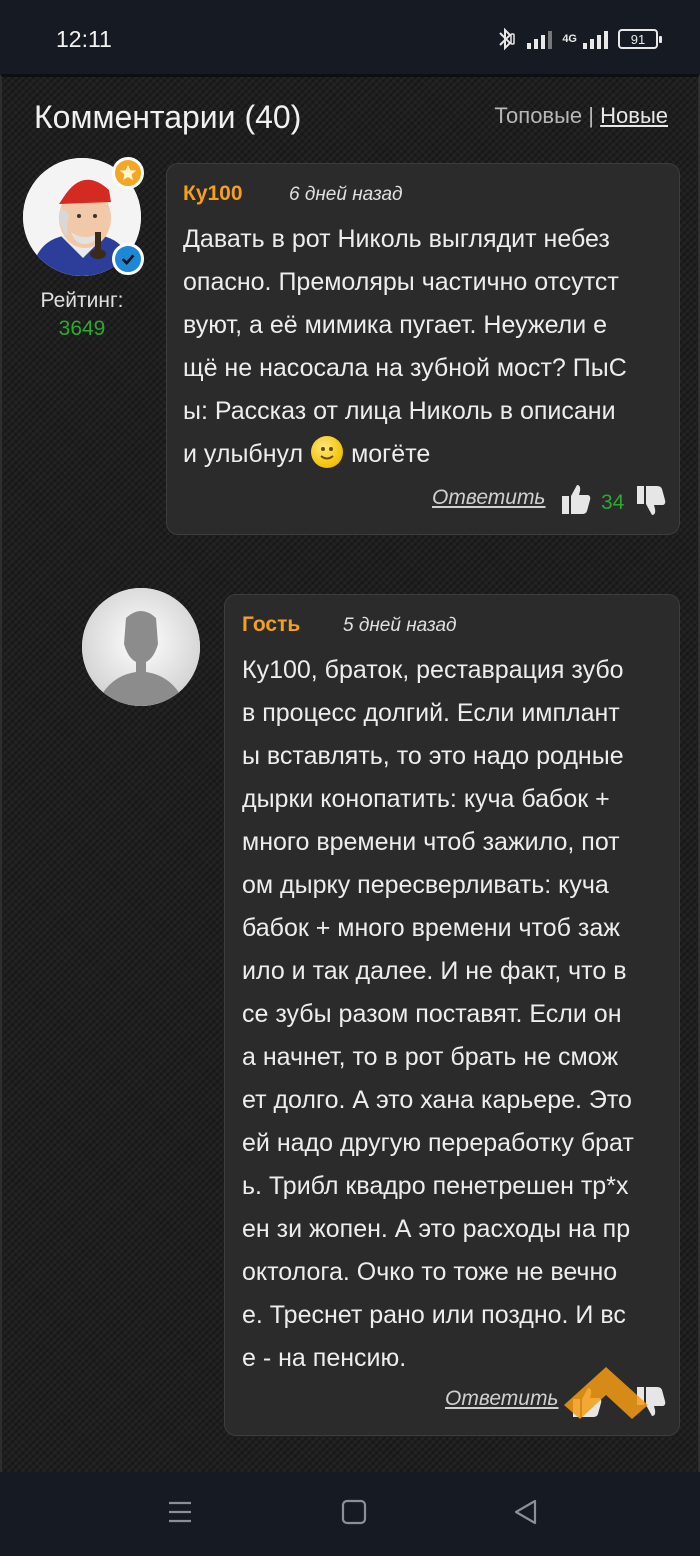 This screenshot has width=700, height=1556. What do you see at coordinates (432, 1014) in the screenshot?
I see `comment-line: се зубы разом поставят. Если он` at bounding box center [432, 1014].